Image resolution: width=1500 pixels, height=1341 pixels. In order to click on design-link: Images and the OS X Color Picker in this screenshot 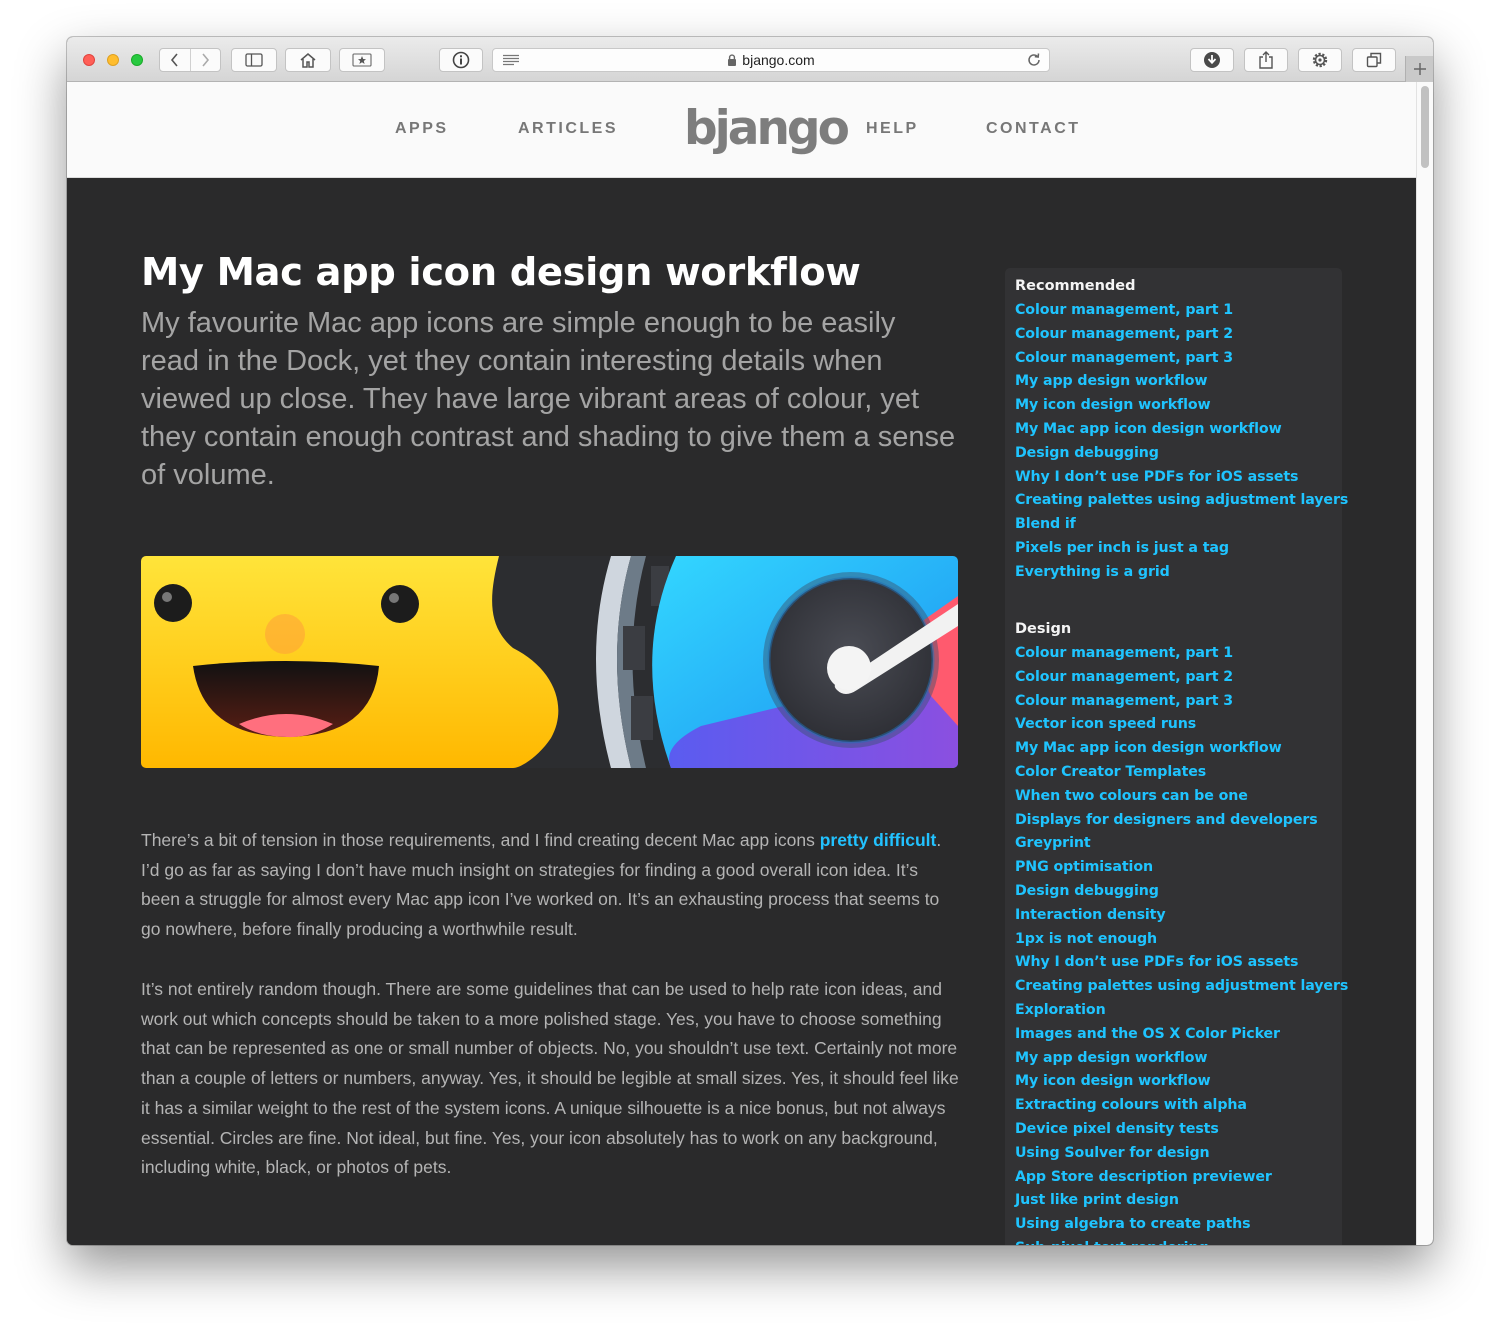, I will do `click(1147, 1034)`.